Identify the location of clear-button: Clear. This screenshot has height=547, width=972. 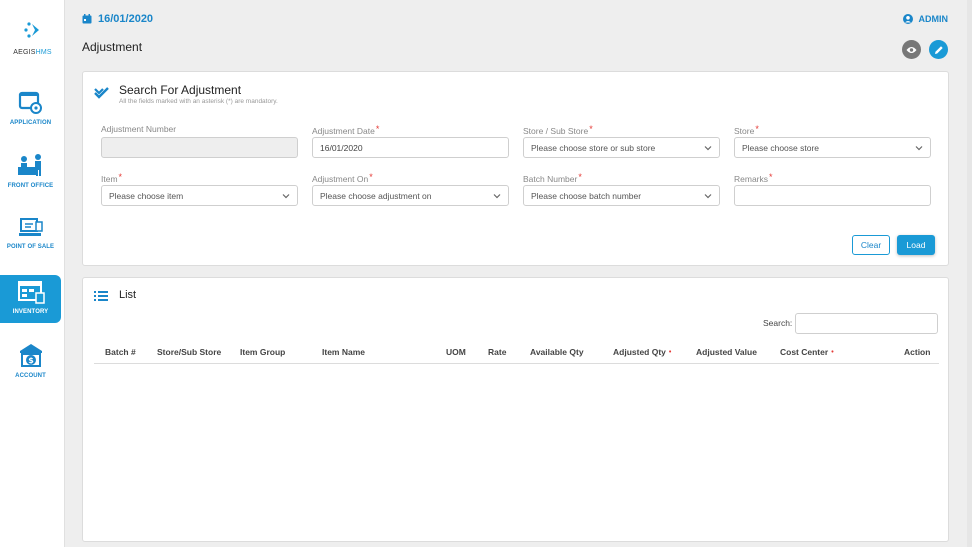
(871, 245).